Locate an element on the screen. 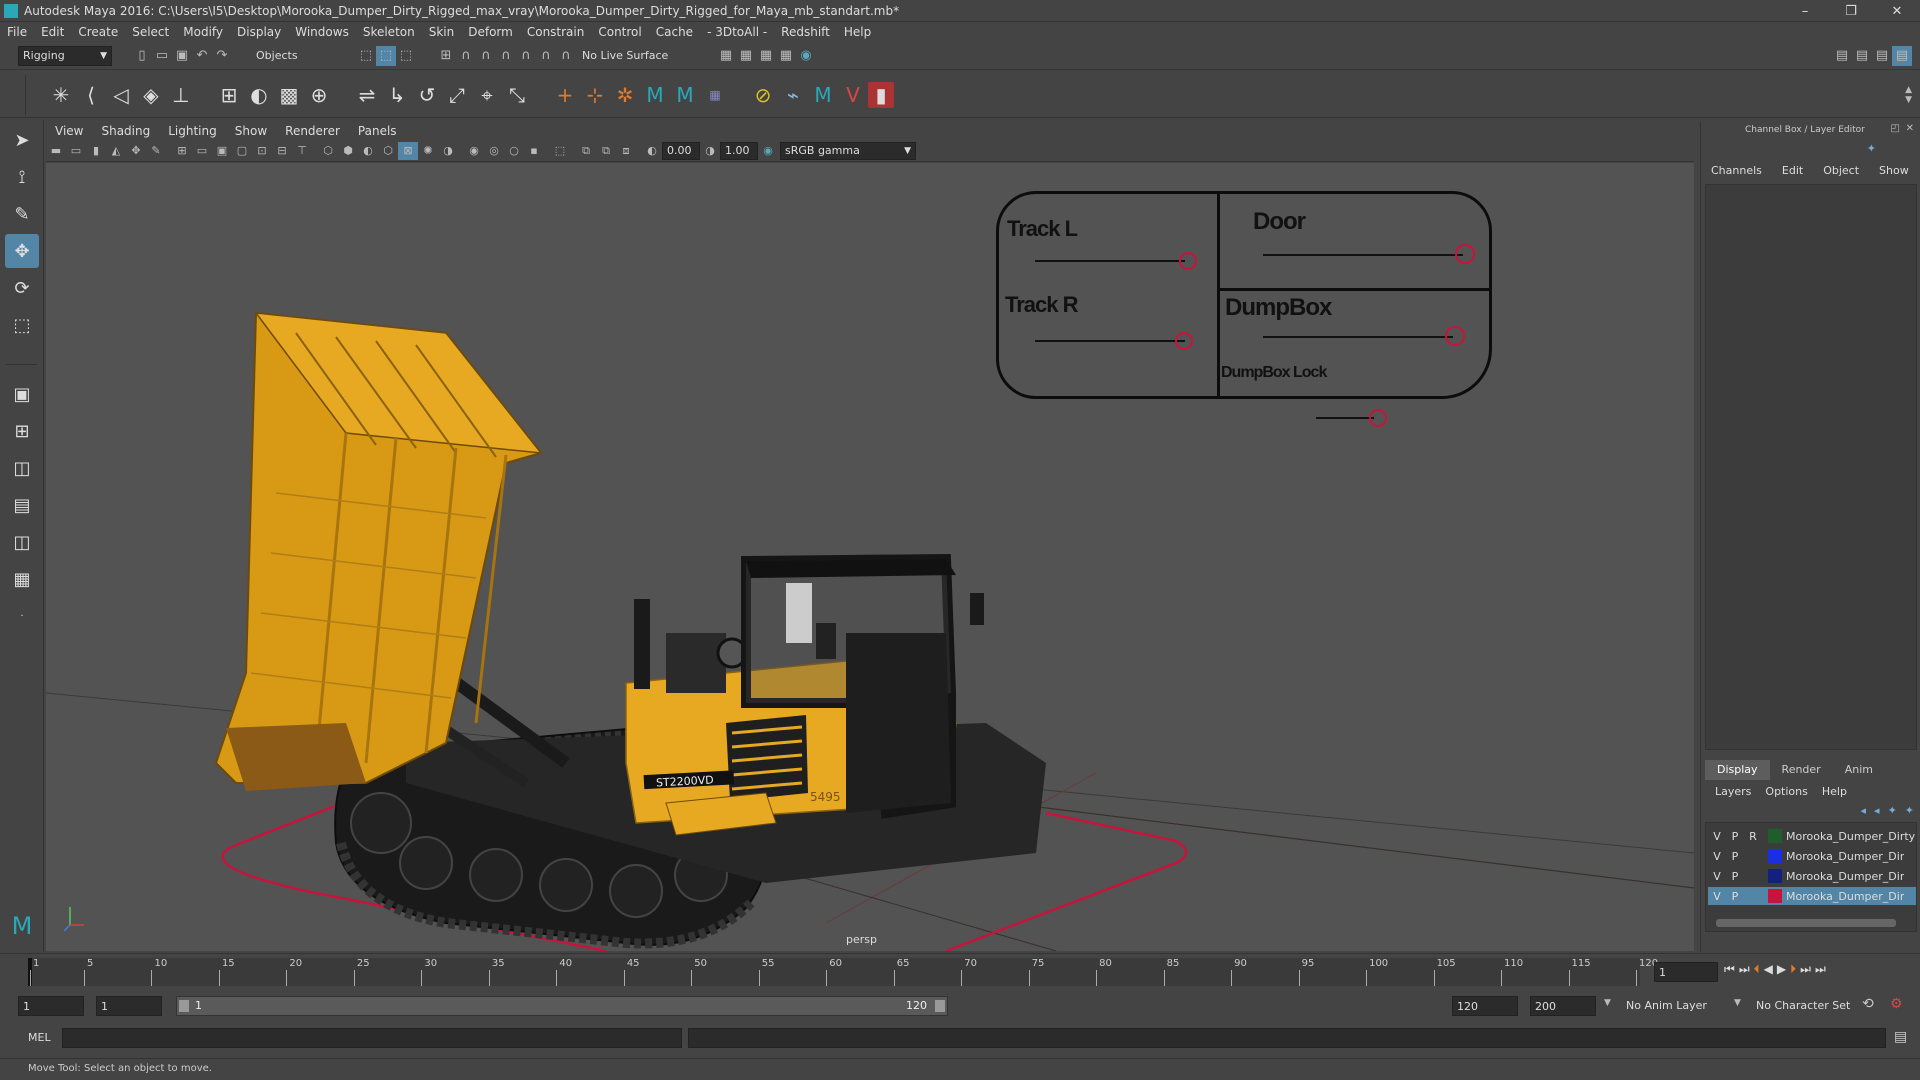 Image resolution: width=1920 pixels, height=1080 pixels. layer-row: V P Morooka_Dumper_Dir is located at coordinates (1812, 876).